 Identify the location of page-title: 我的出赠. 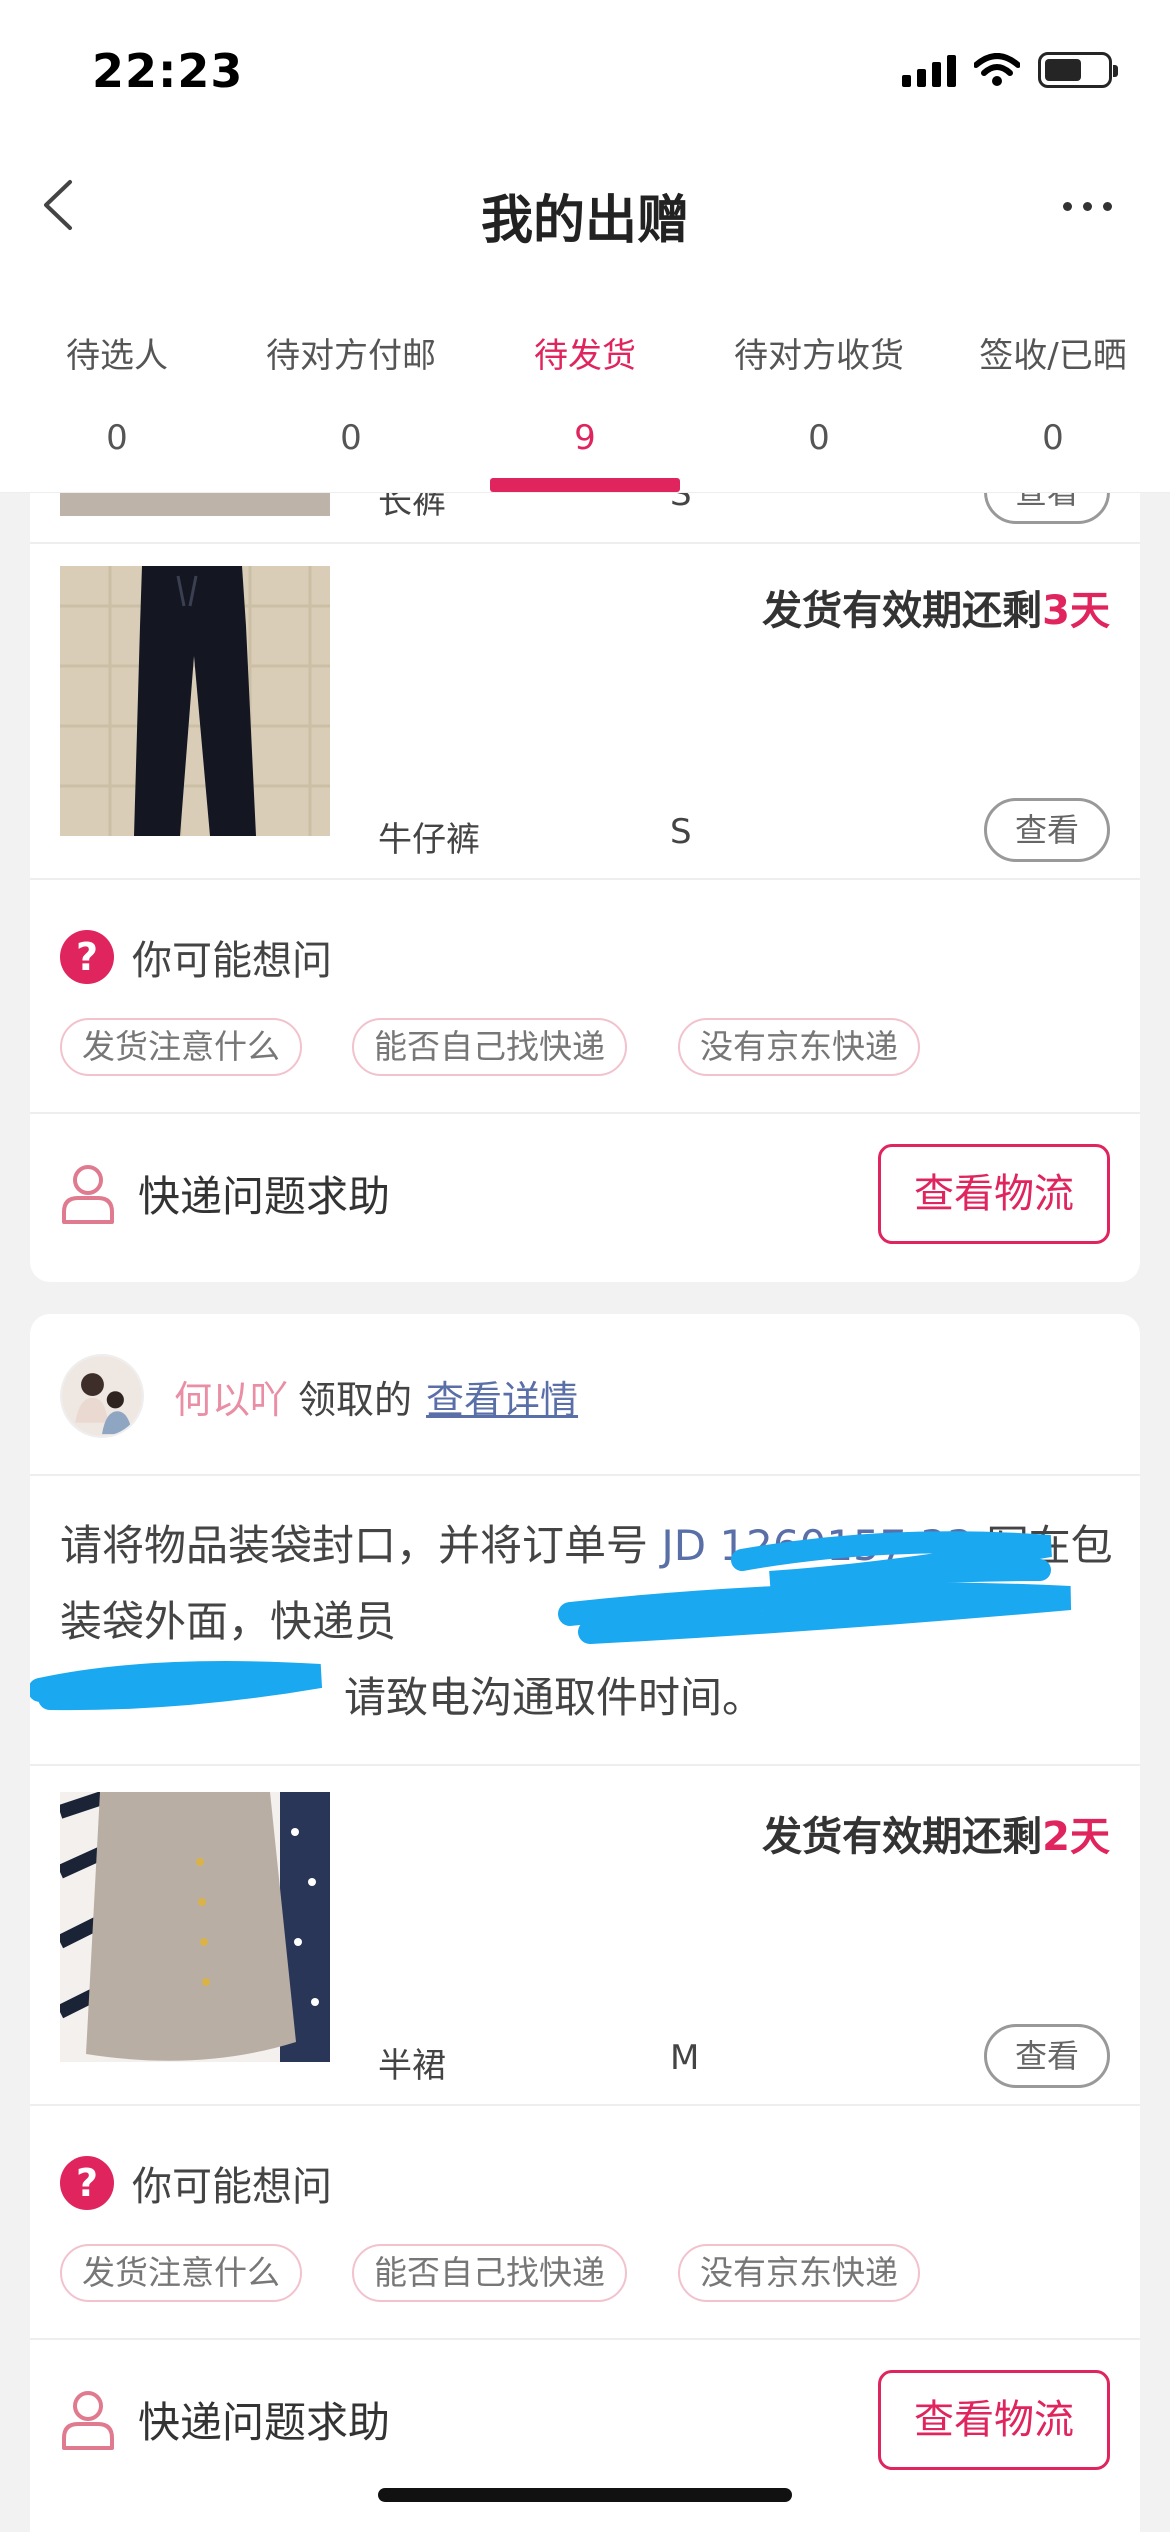
(584, 221).